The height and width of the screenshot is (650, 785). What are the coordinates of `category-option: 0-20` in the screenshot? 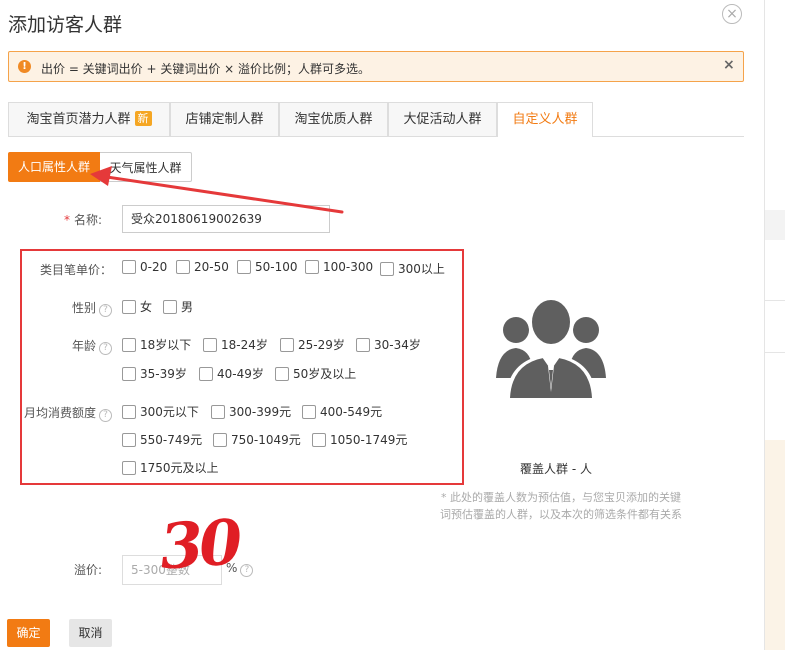 It's located at (144, 267).